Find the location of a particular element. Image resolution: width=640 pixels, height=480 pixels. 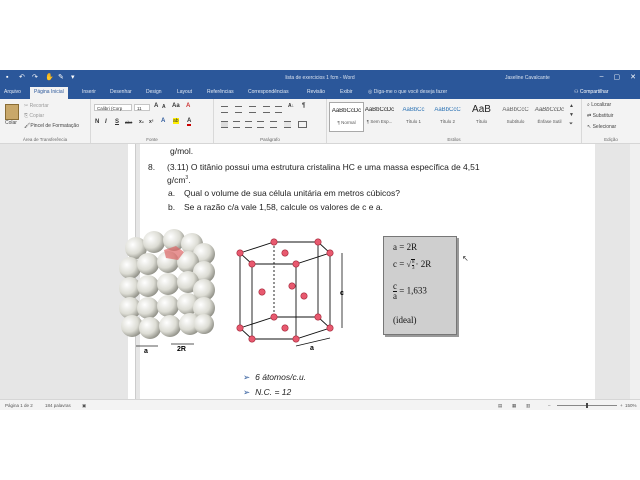

zoom-level: 150% is located at coordinates (631, 405).